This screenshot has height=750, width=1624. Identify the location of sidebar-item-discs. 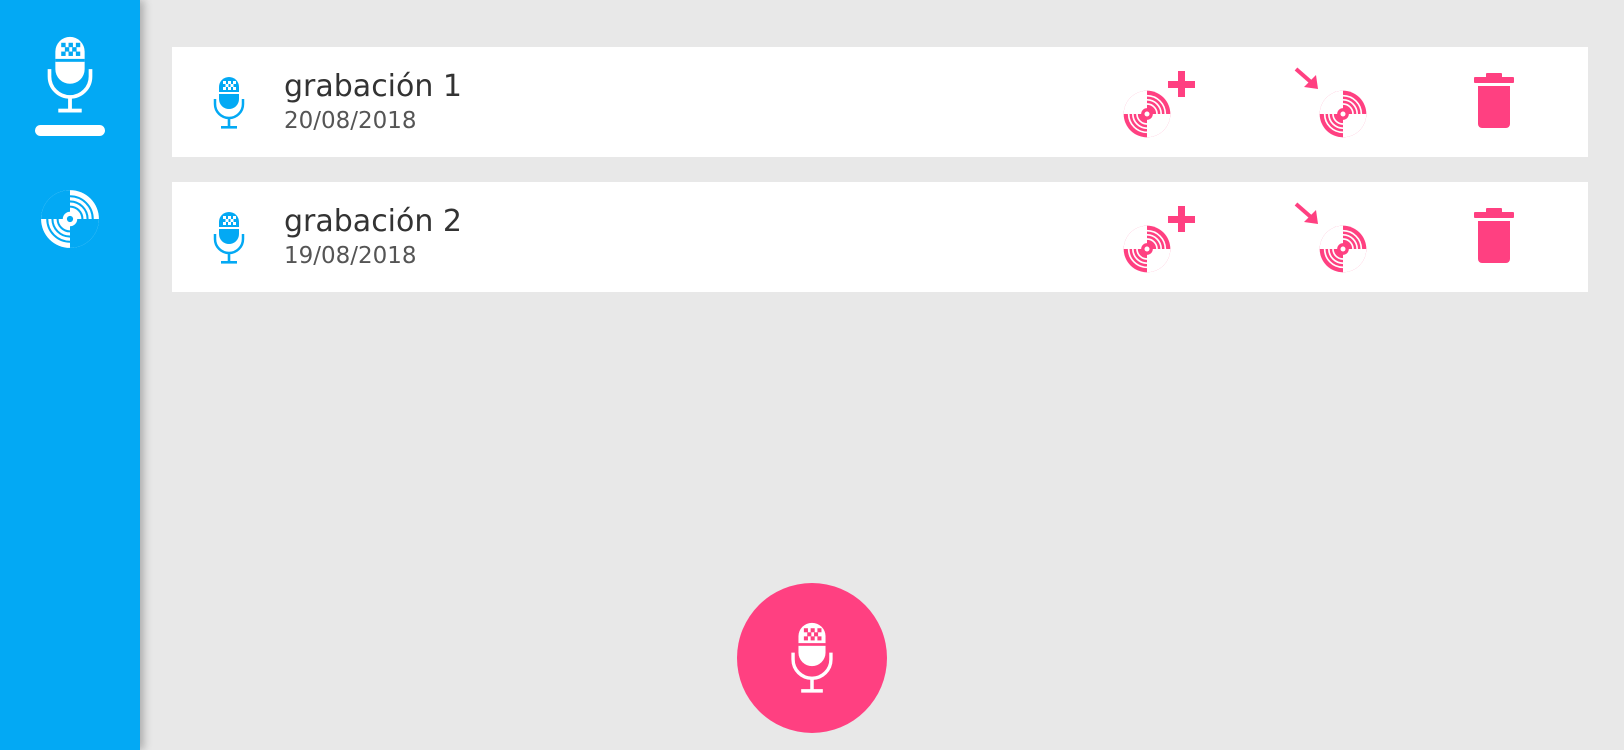
(70, 228).